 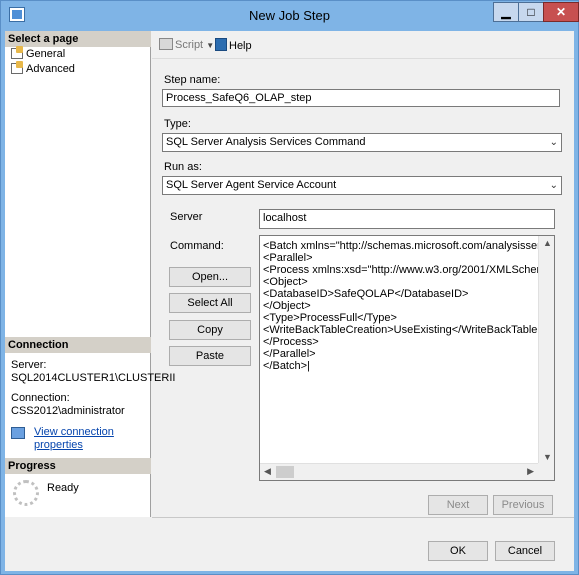 I want to click on scroll-left-icon: ◀, so click(x=267, y=471).